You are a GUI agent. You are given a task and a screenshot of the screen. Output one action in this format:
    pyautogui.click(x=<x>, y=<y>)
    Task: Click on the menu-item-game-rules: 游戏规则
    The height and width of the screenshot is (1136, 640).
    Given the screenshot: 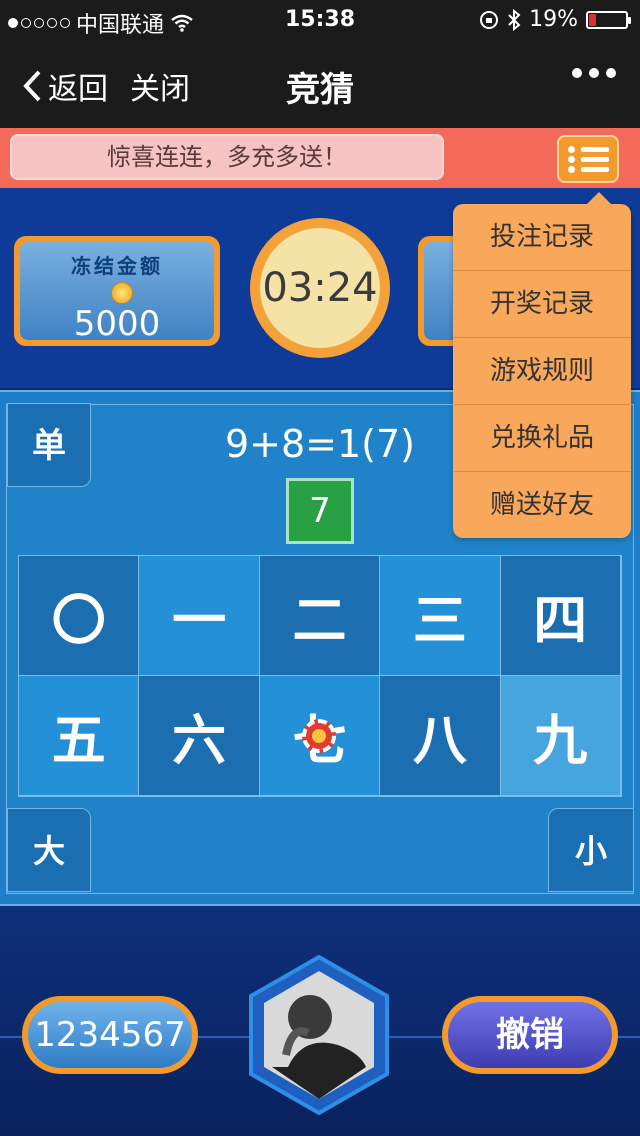 What is the action you would take?
    pyautogui.click(x=542, y=371)
    